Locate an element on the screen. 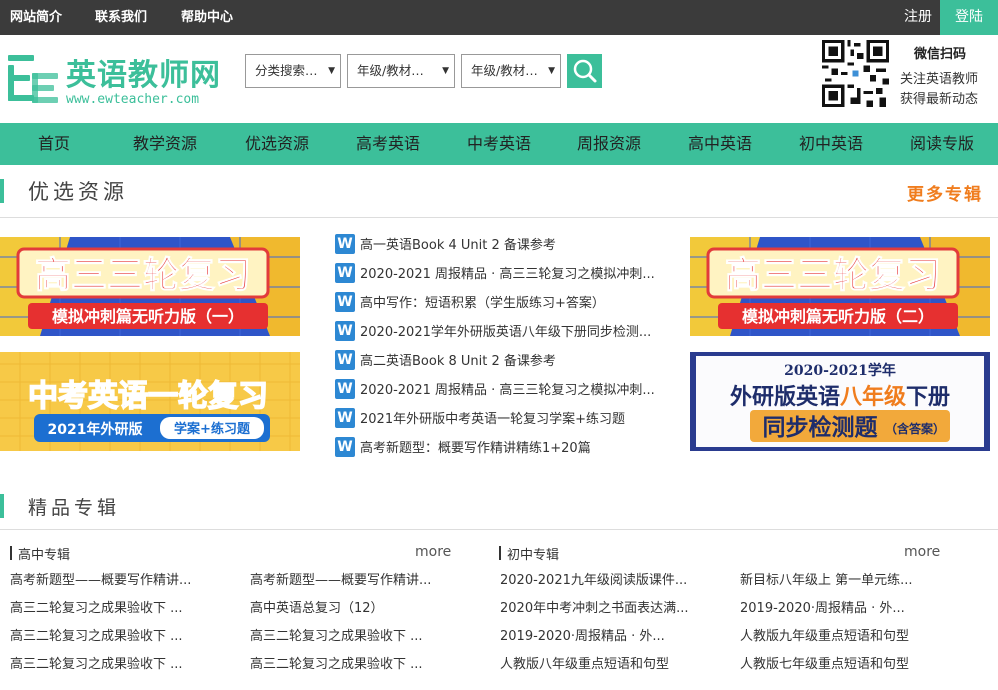 The image size is (998, 690). banner-senior3-review-2: 高三三轮复习 模拟冲刺篇无听力版（二） is located at coordinates (840, 286).